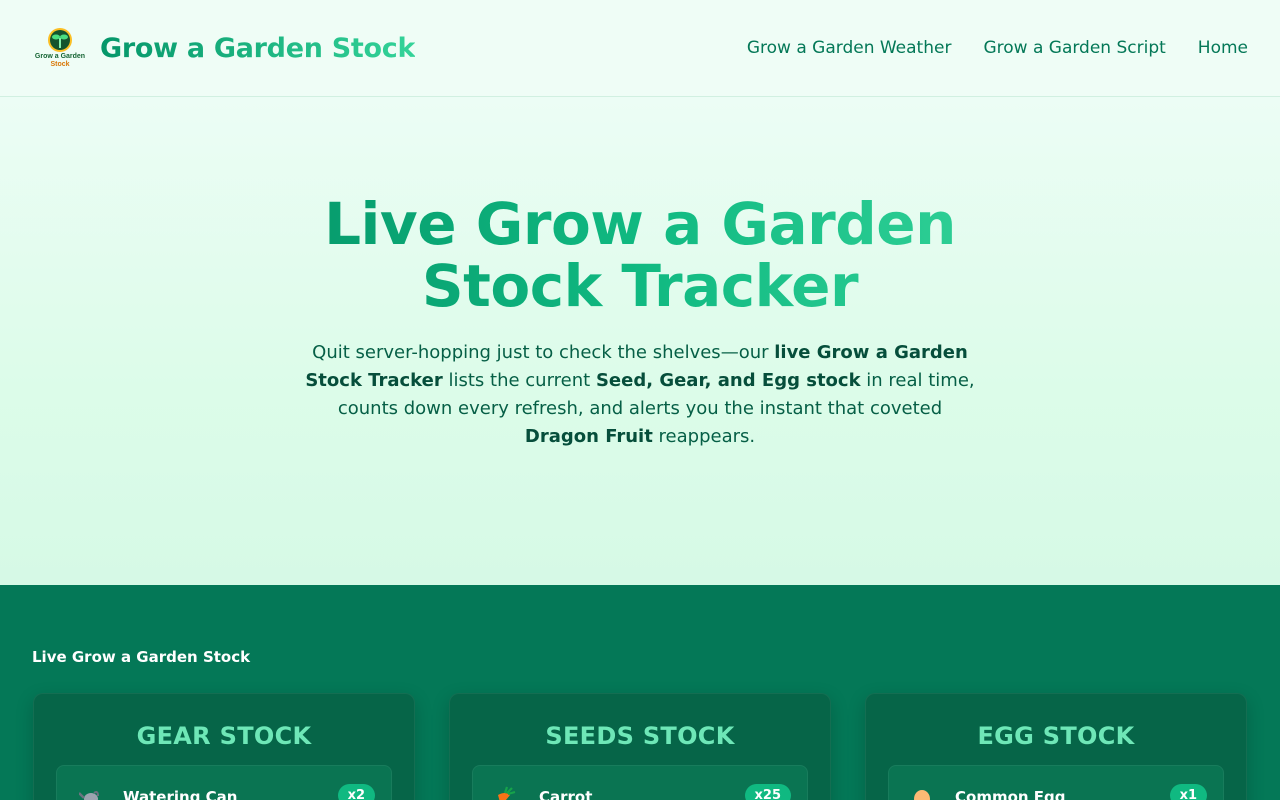 This screenshot has width=1280, height=800. I want to click on stock-item: Carrot x25, so click(640, 782).